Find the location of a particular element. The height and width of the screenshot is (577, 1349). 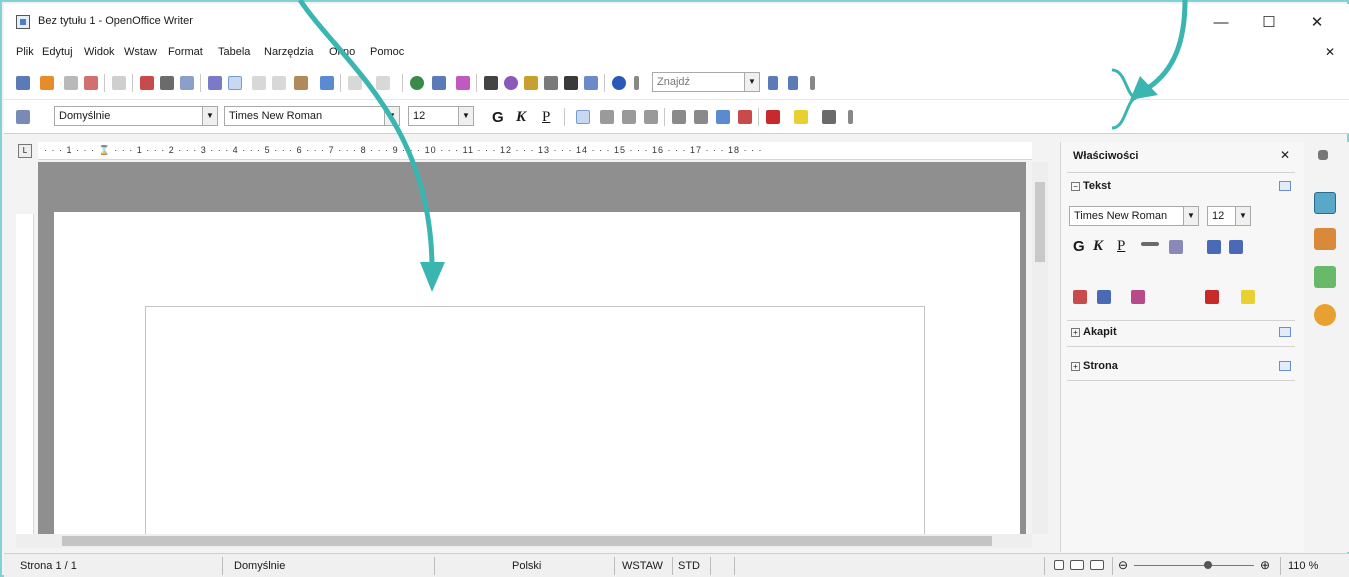

annotation-arrowhead is located at coordinates (432, 277).